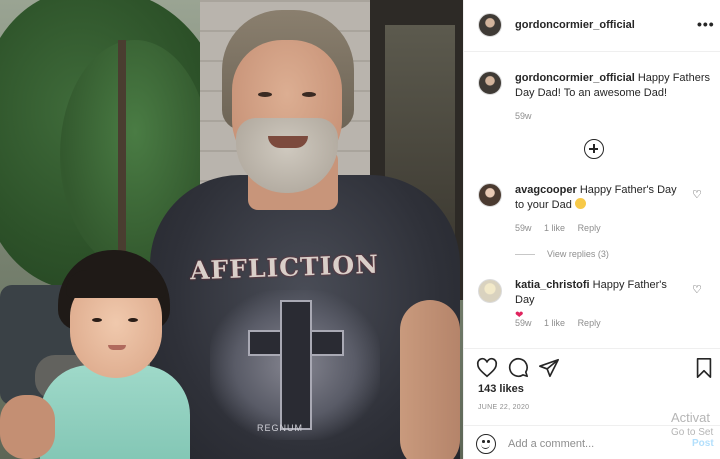 This screenshot has height=459, width=720. Describe the element at coordinates (575, 25) in the screenshot. I see `header-username: gordoncormier_official` at that location.